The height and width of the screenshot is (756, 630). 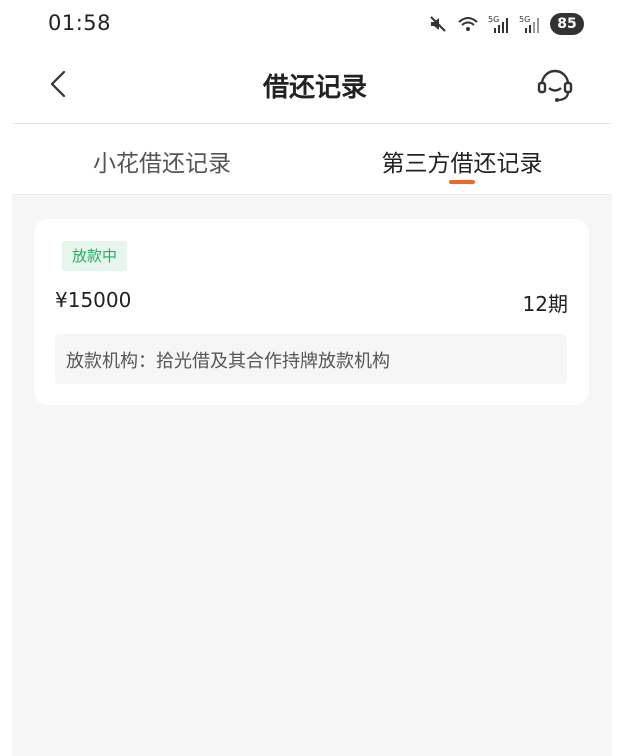 I want to click on tab-label: 小花借还记录, so click(x=162, y=164).